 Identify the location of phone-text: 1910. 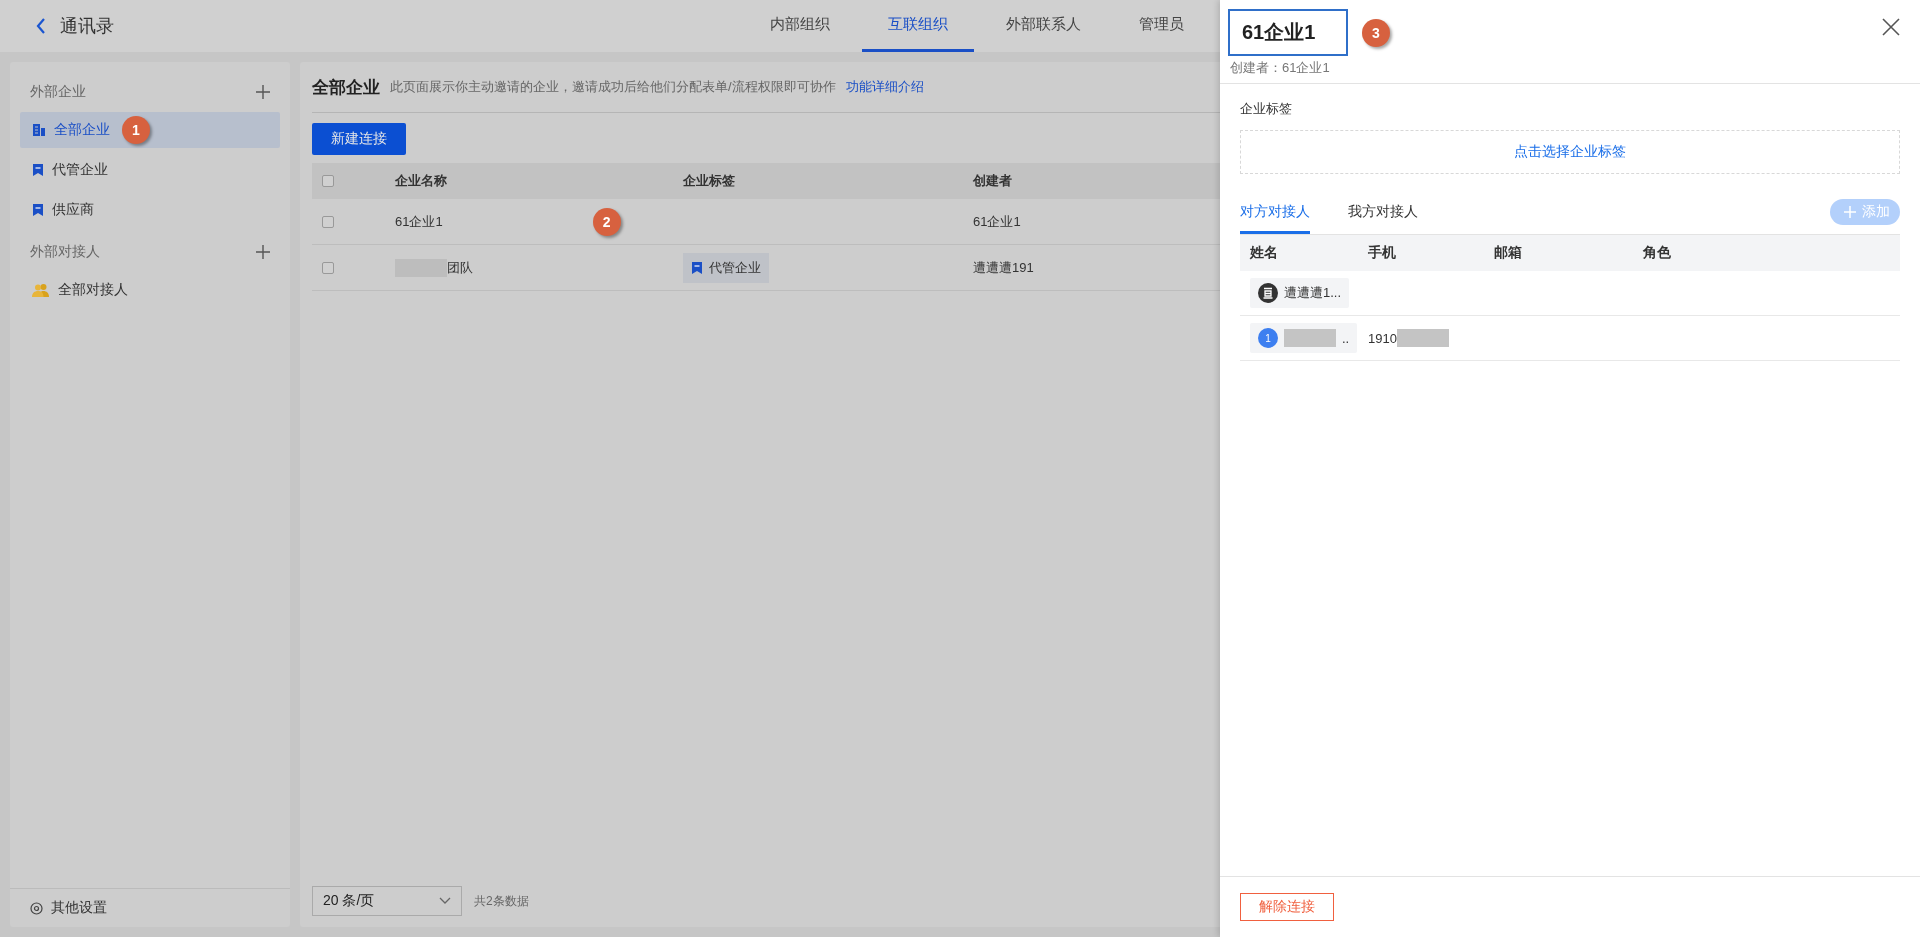
(1382, 338).